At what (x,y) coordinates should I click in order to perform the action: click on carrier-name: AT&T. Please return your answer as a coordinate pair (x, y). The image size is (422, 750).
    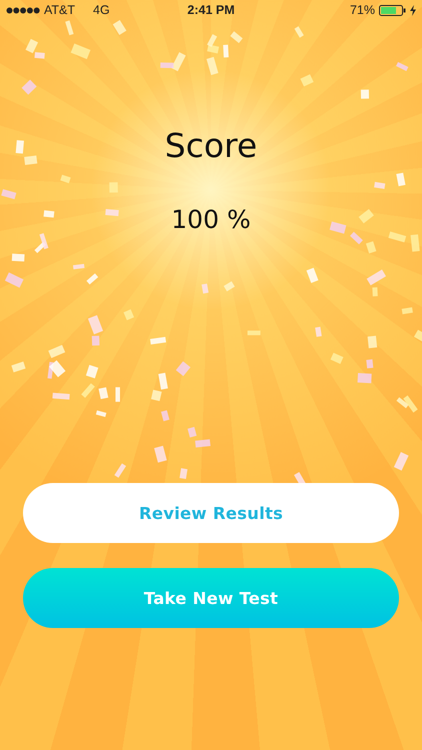
    Looking at the image, I should click on (60, 10).